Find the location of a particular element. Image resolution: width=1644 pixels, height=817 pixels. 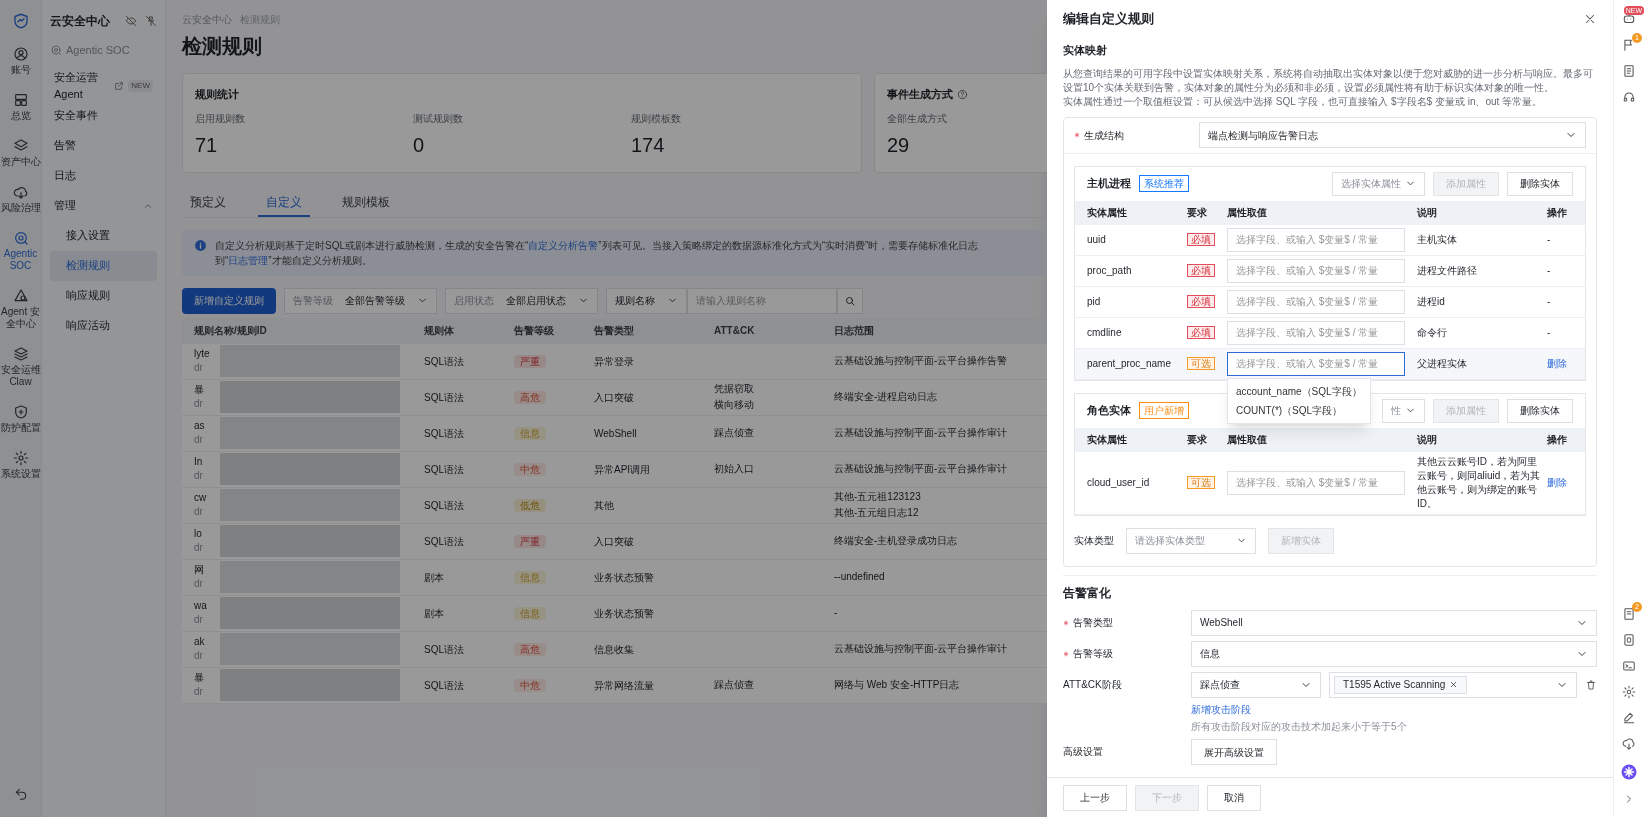

search-button is located at coordinates (850, 300).